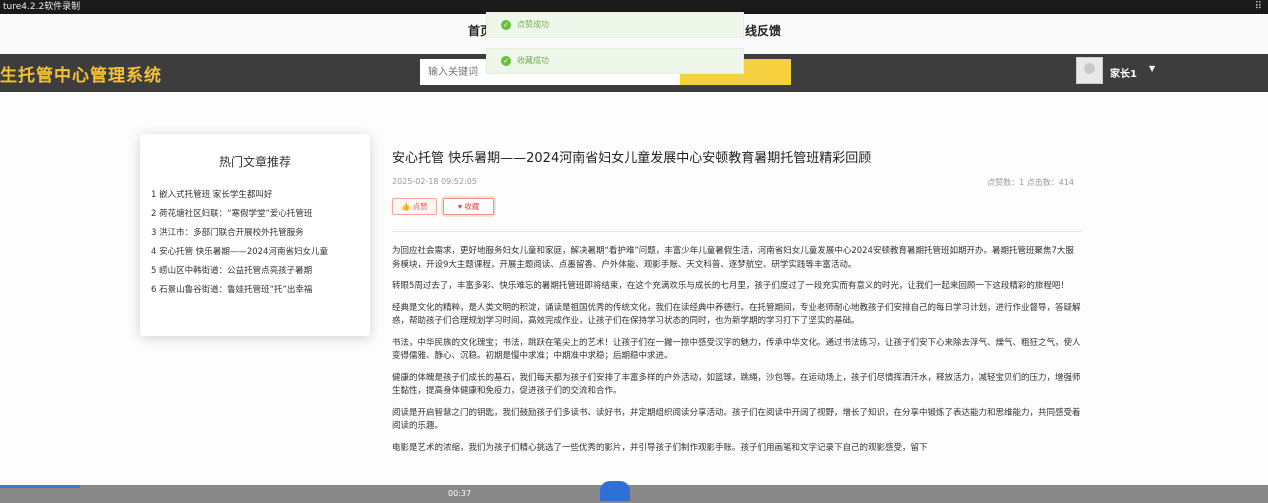 The height and width of the screenshot is (503, 1268). Describe the element at coordinates (246, 254) in the screenshot. I see `hot-article-item: 4 安心托管 快乐暑期——2024河南省妇女儿童` at that location.